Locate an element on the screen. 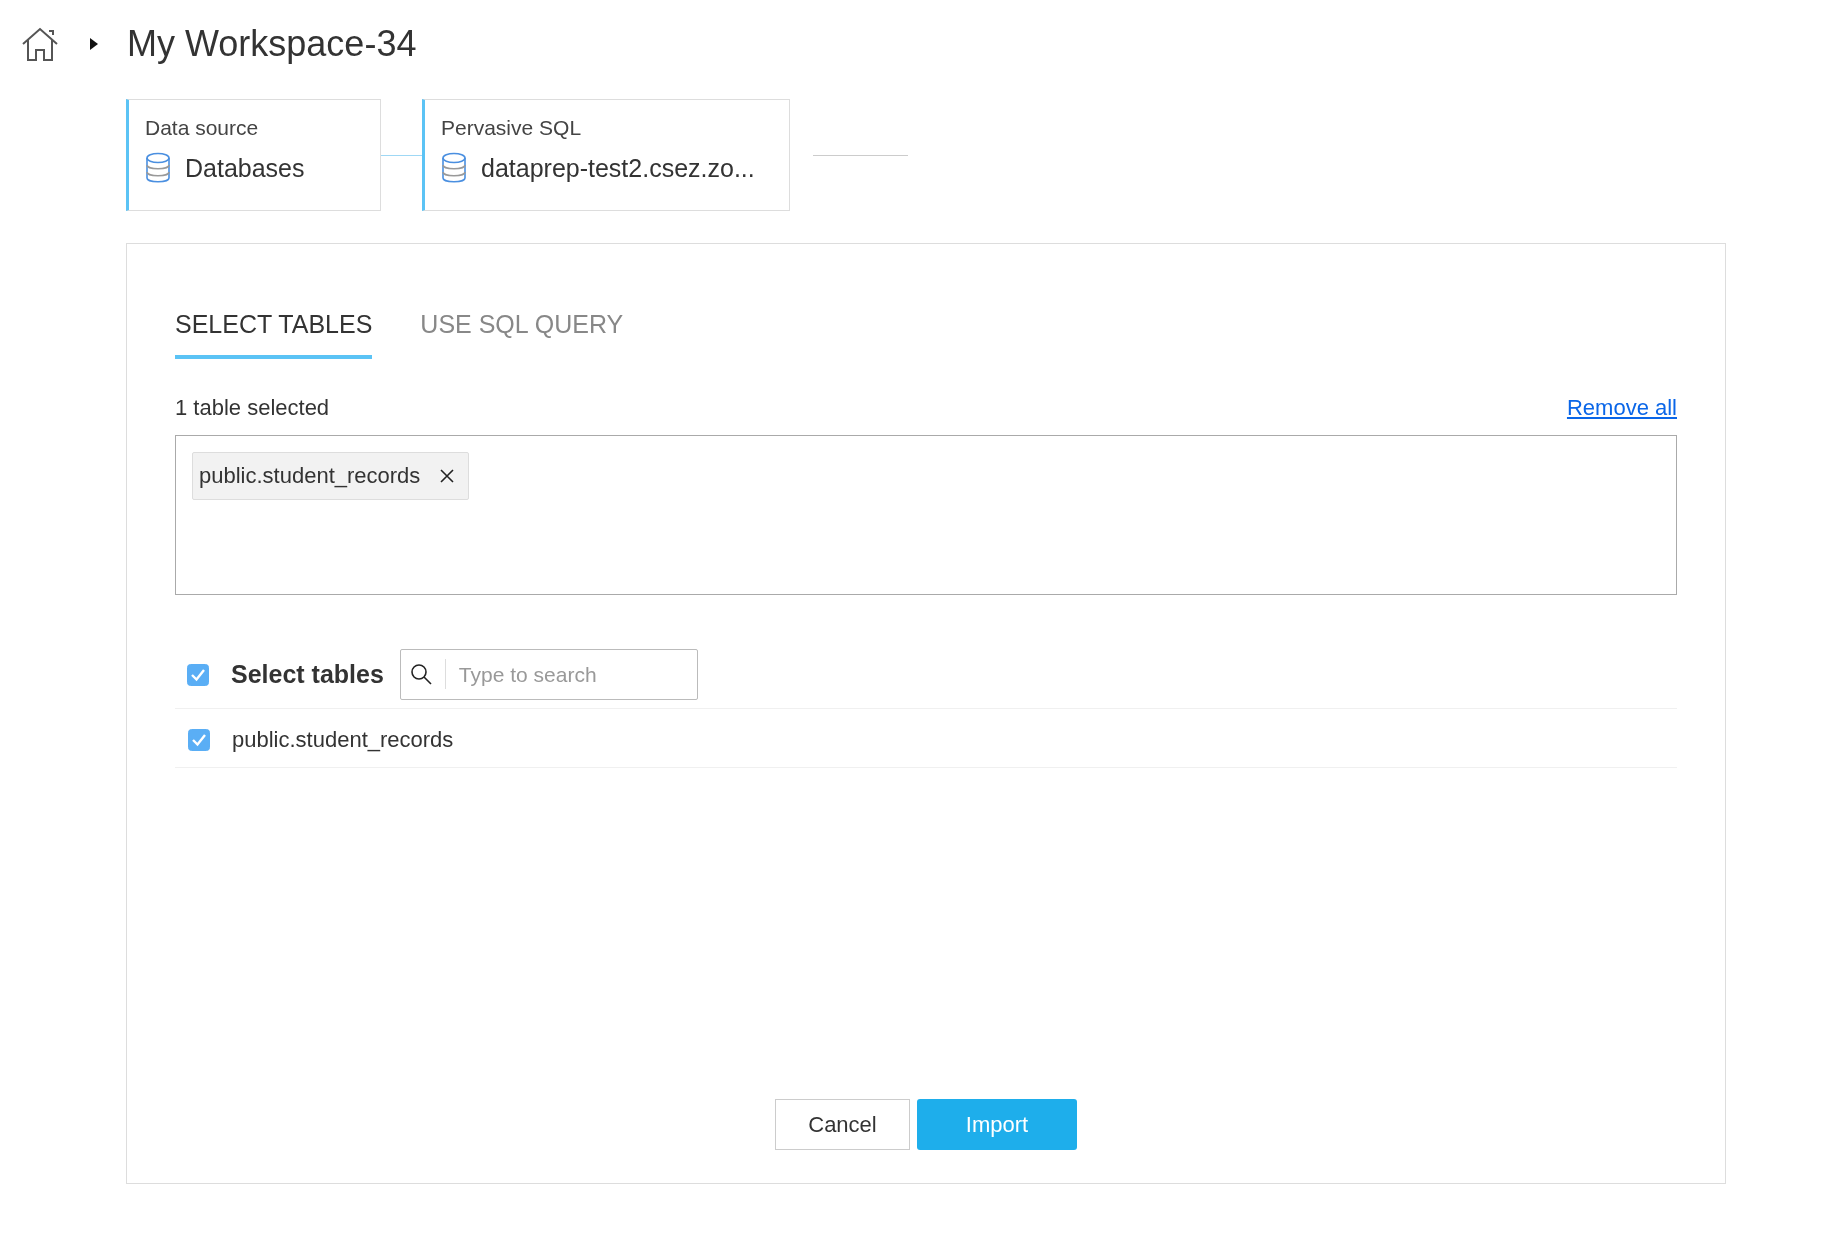 The height and width of the screenshot is (1250, 1848). close-icon is located at coordinates (447, 476).